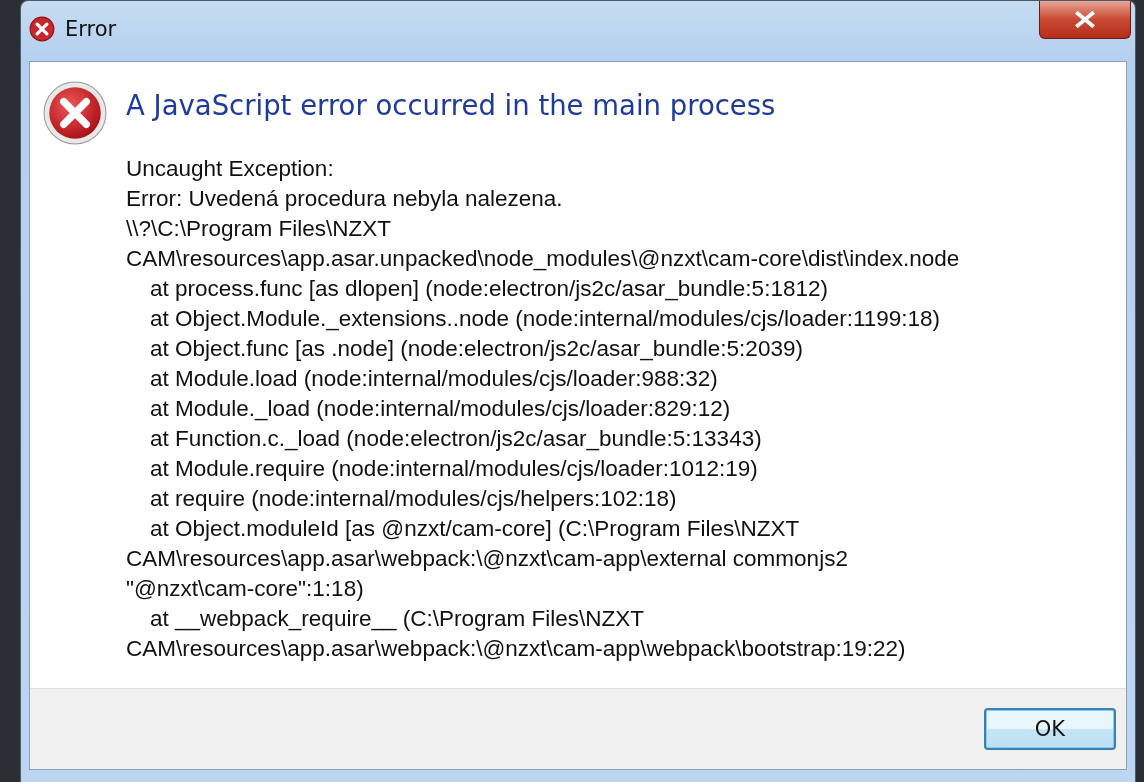 The height and width of the screenshot is (782, 1144). I want to click on message-line: CAM\resources\app.asar.unpacked\node_modules\@nzxt\cam-core\dist\index.node, so click(543, 259).